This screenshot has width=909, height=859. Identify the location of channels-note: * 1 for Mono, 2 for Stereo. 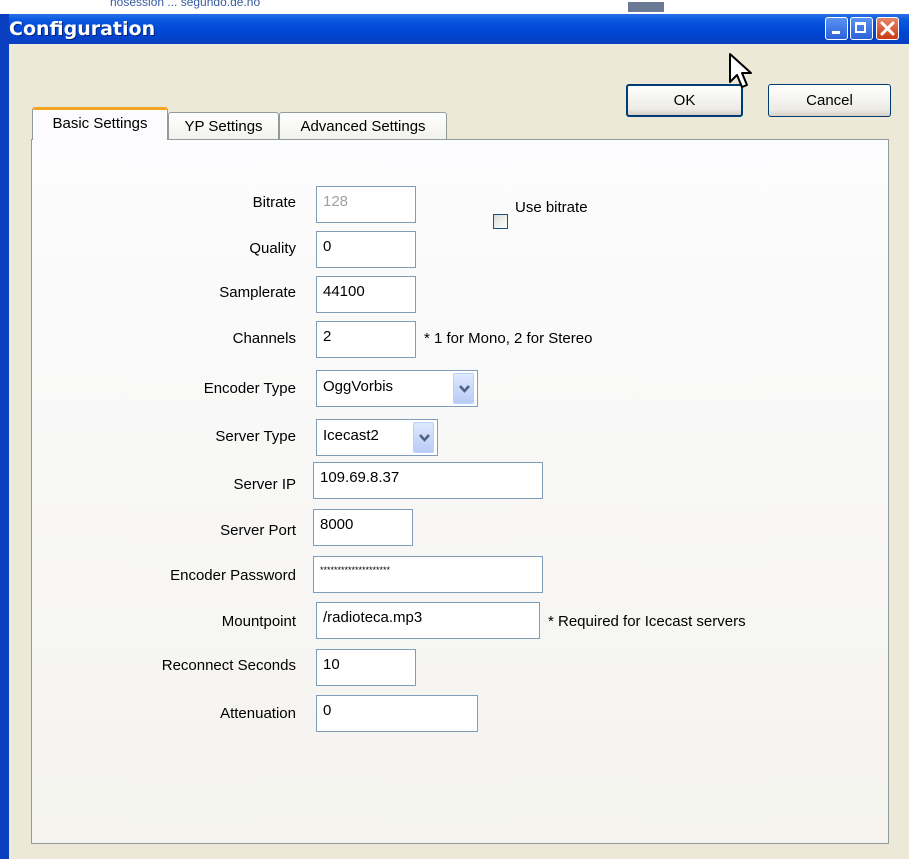
(508, 338).